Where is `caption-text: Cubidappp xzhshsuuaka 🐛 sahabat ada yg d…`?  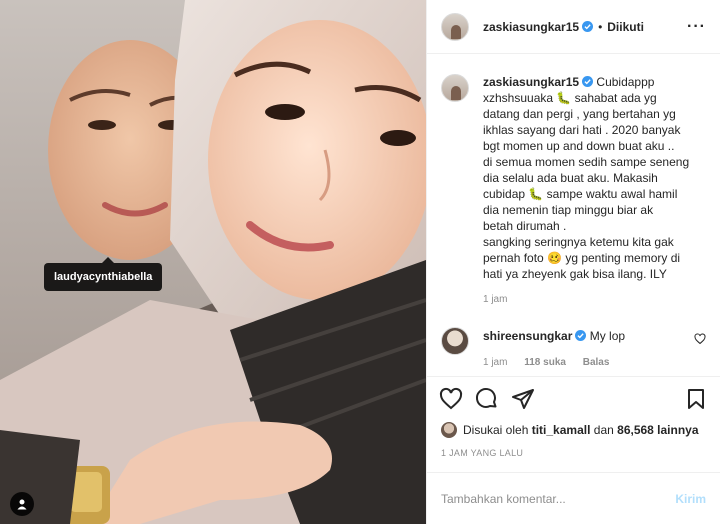
caption-text: Cubidappp xzhshsuuaka 🐛 sahabat ada yg d… is located at coordinates (586, 178).